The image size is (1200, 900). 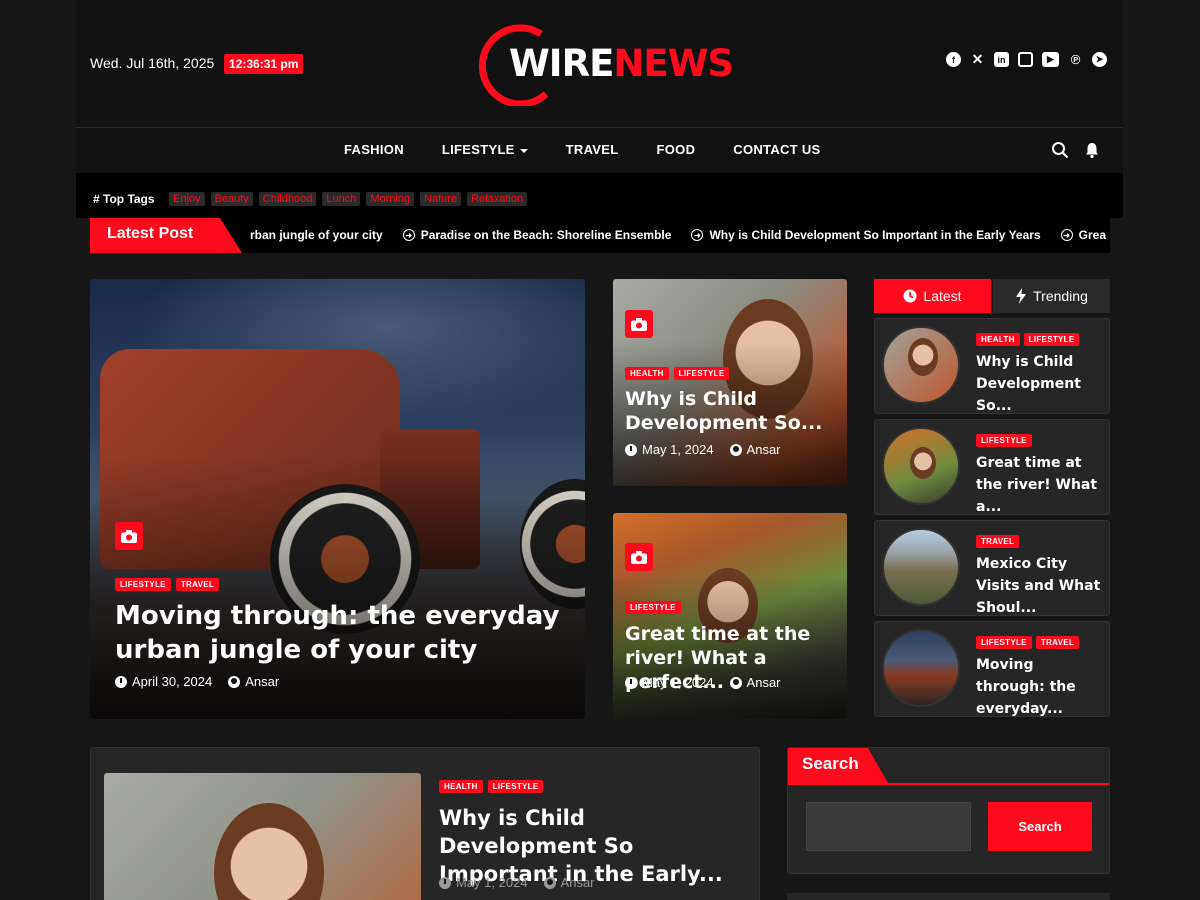 I want to click on ticker-item: ➜ Grea, so click(x=1083, y=235).